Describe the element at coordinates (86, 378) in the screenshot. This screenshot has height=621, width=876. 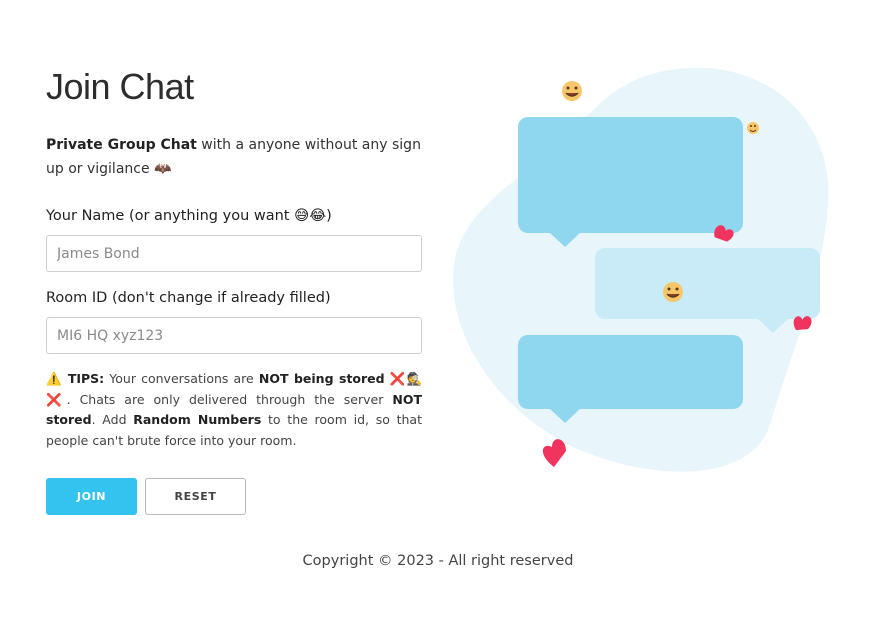
I see `tips-label: TIPS:` at that location.